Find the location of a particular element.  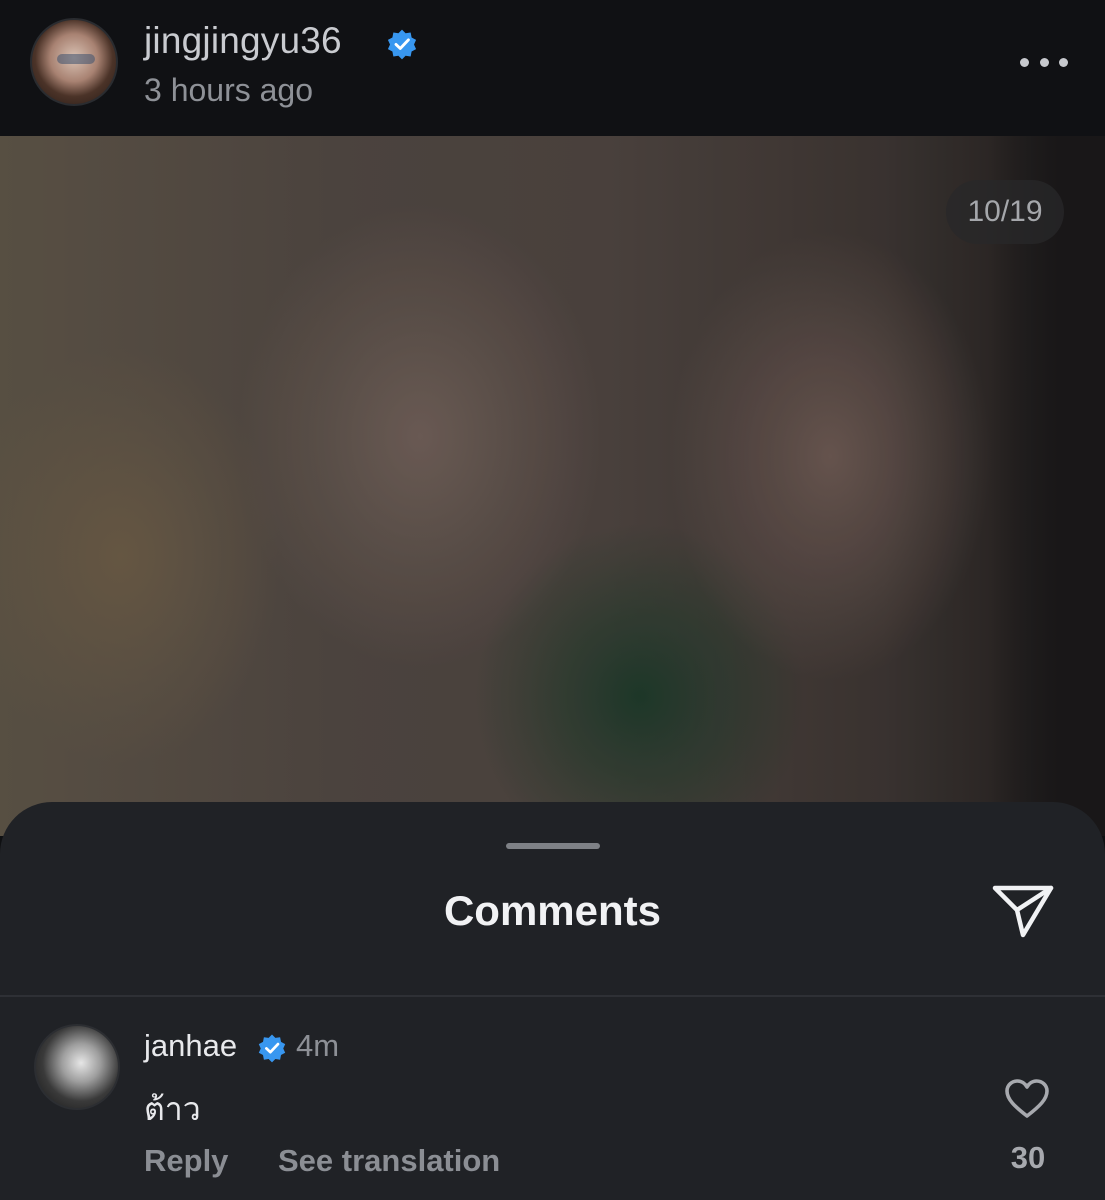

reply-button: Reply is located at coordinates (186, 1161).